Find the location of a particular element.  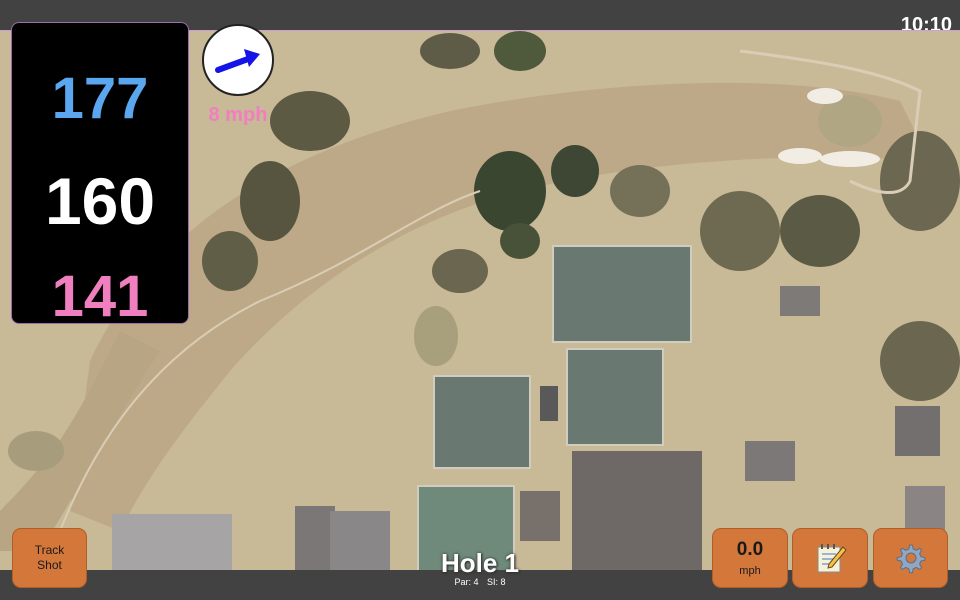

notepad-icon is located at coordinates (832, 558).